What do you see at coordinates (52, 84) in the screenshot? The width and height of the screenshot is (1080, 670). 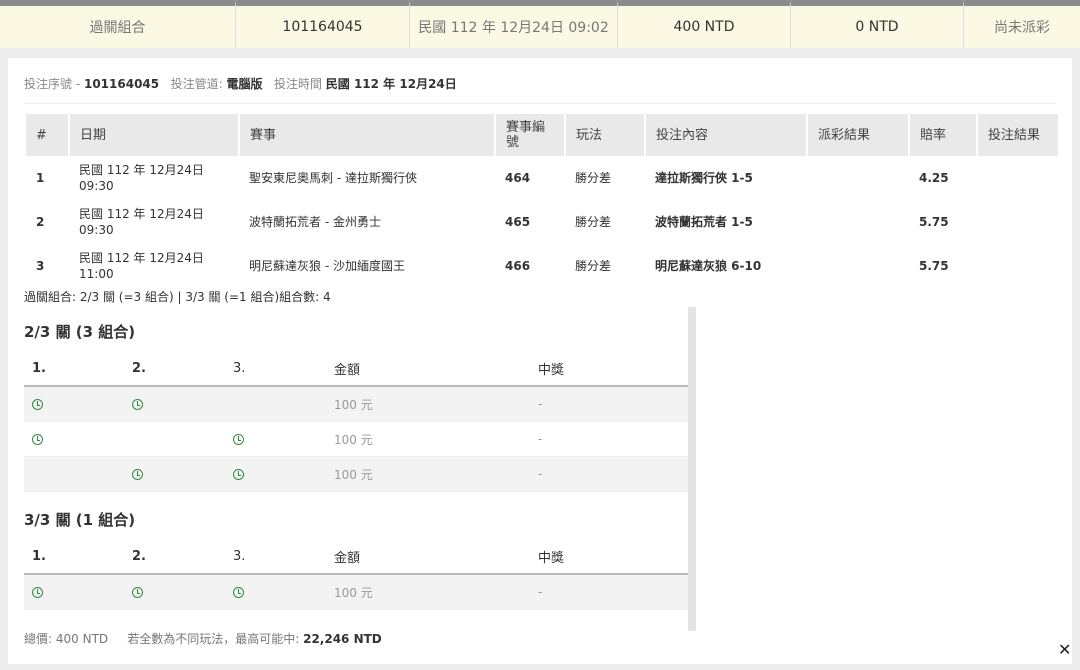 I see `serial-label: 投注序號 -` at bounding box center [52, 84].